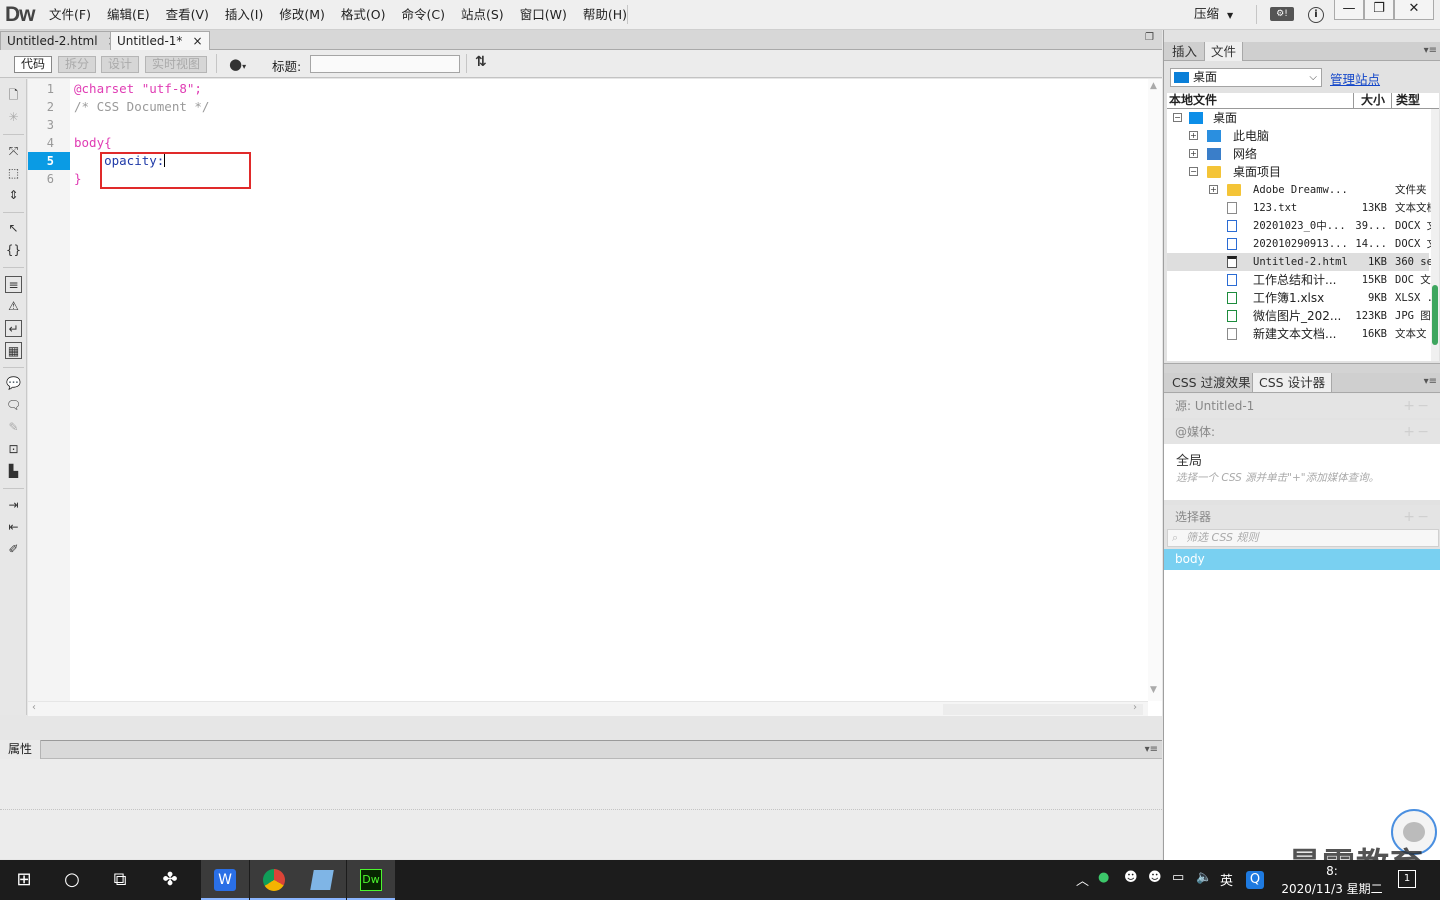  I want to click on site-select: 桌面 ⌵, so click(1246, 77).